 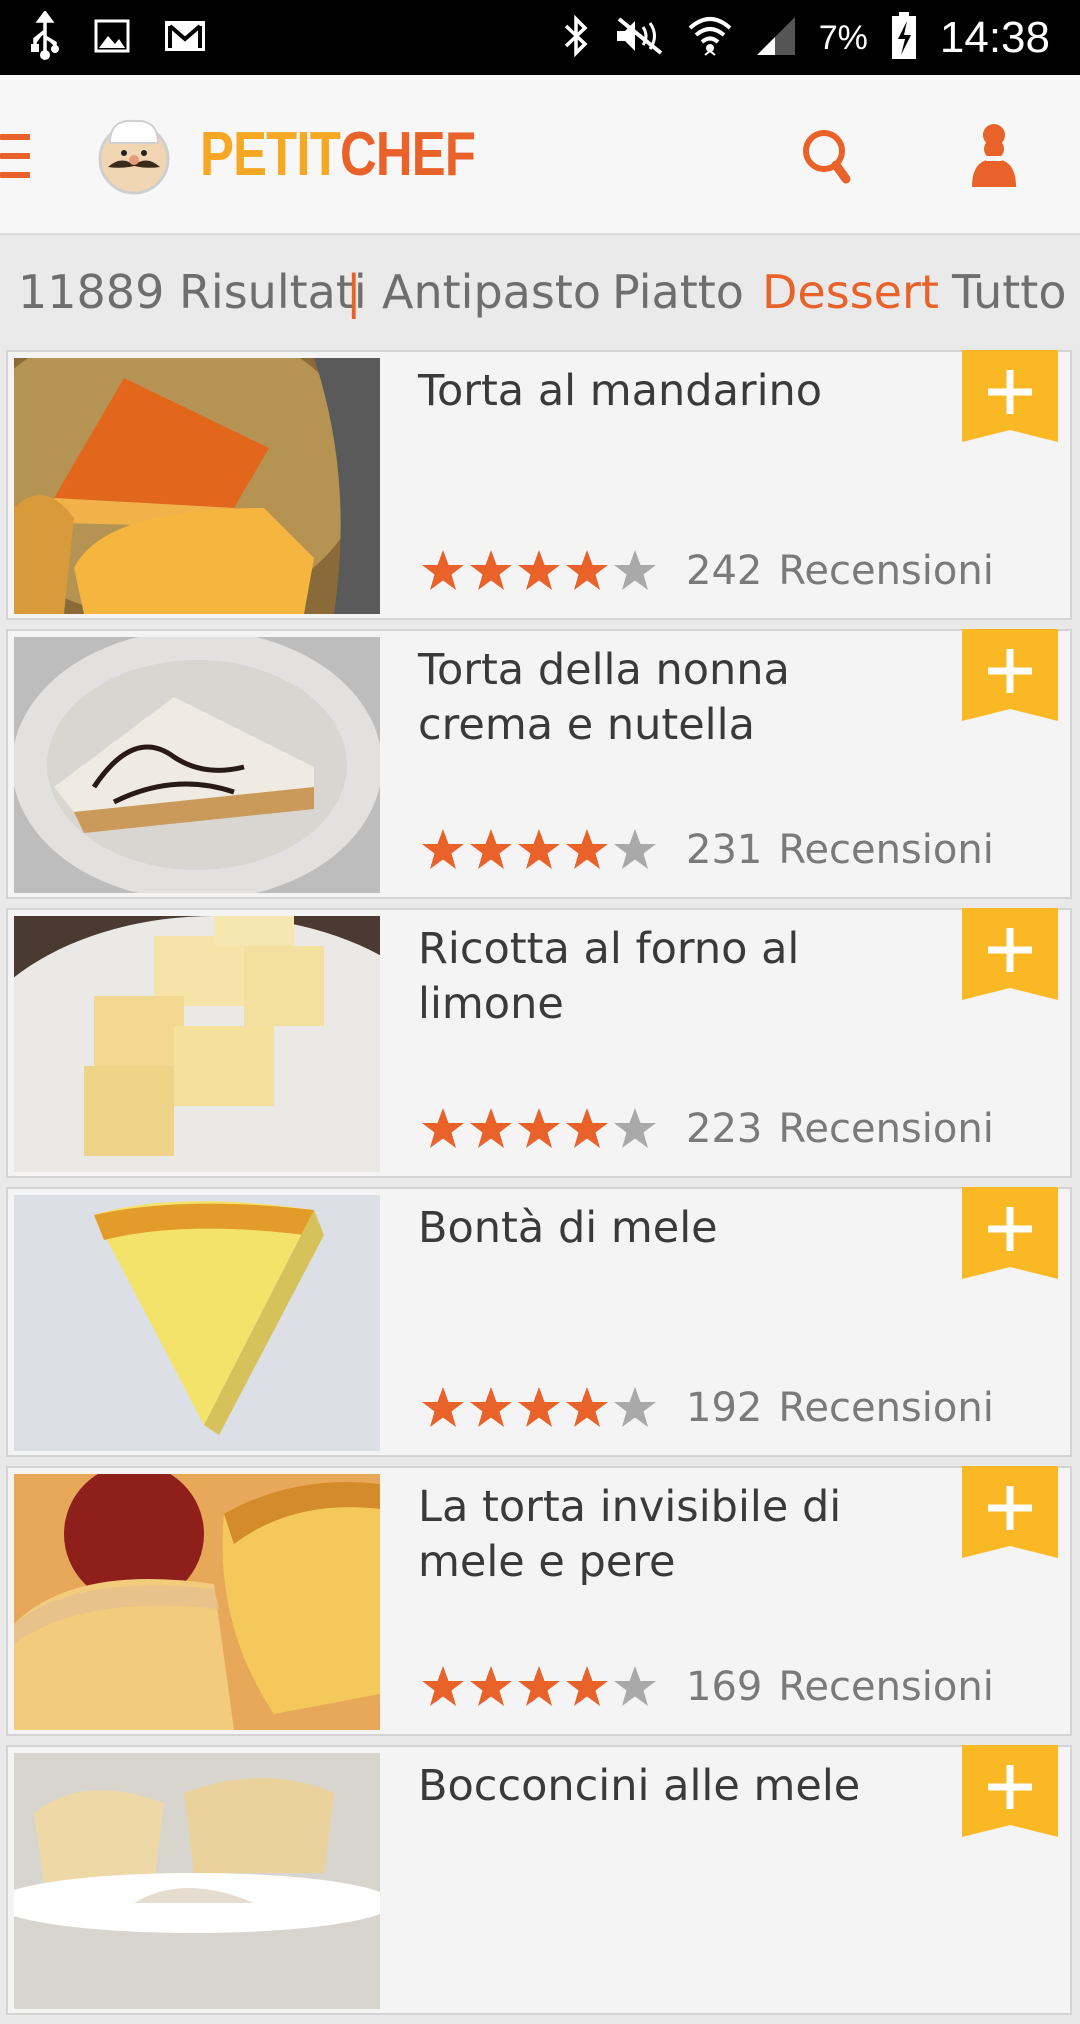 What do you see at coordinates (904, 38) in the screenshot?
I see `battery-icon` at bounding box center [904, 38].